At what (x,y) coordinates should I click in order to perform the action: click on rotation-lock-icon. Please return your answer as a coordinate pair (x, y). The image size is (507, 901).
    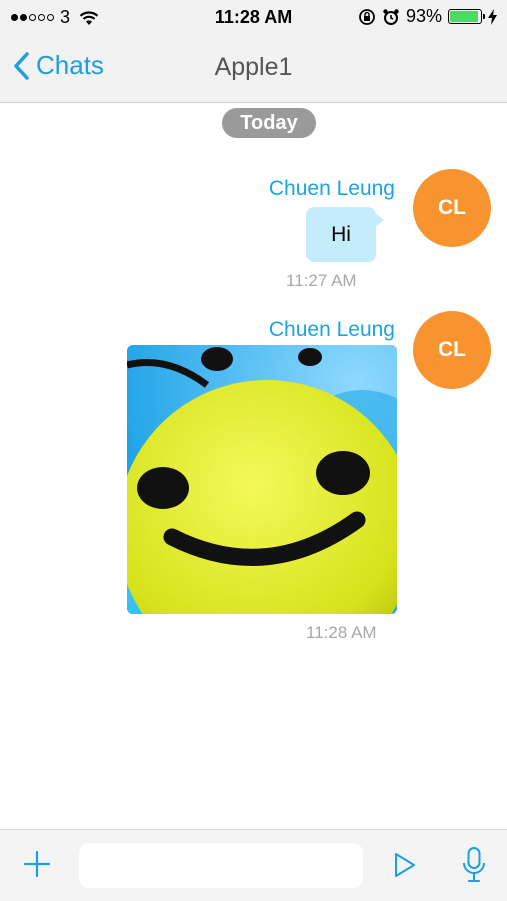
    Looking at the image, I should click on (367, 16).